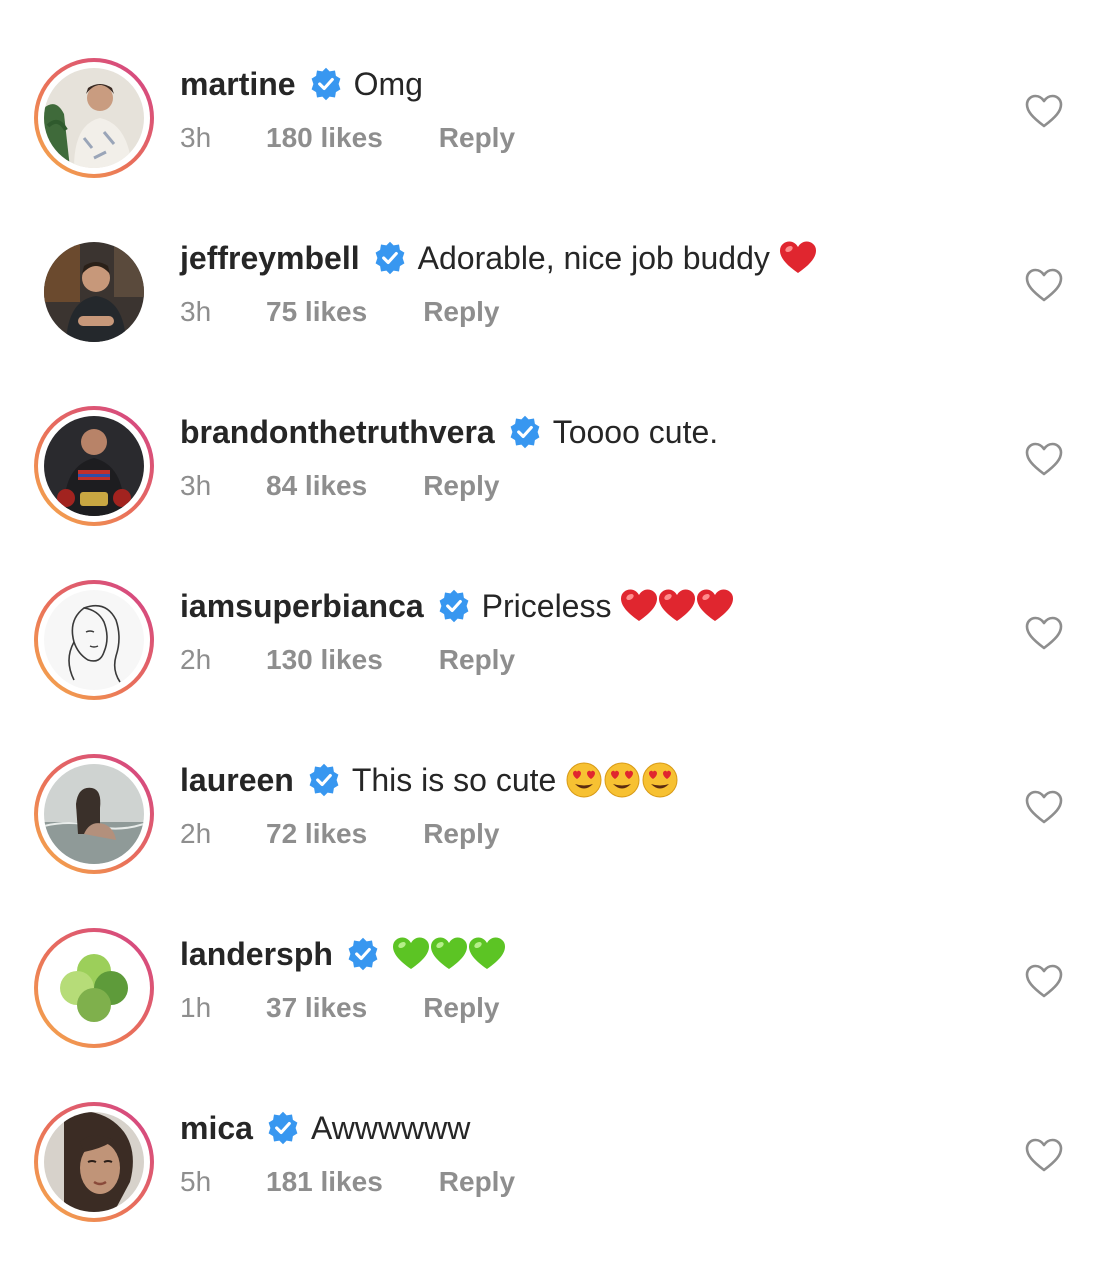 The height and width of the screenshot is (1276, 1120). I want to click on likes-count: 181 likes, so click(324, 1182).